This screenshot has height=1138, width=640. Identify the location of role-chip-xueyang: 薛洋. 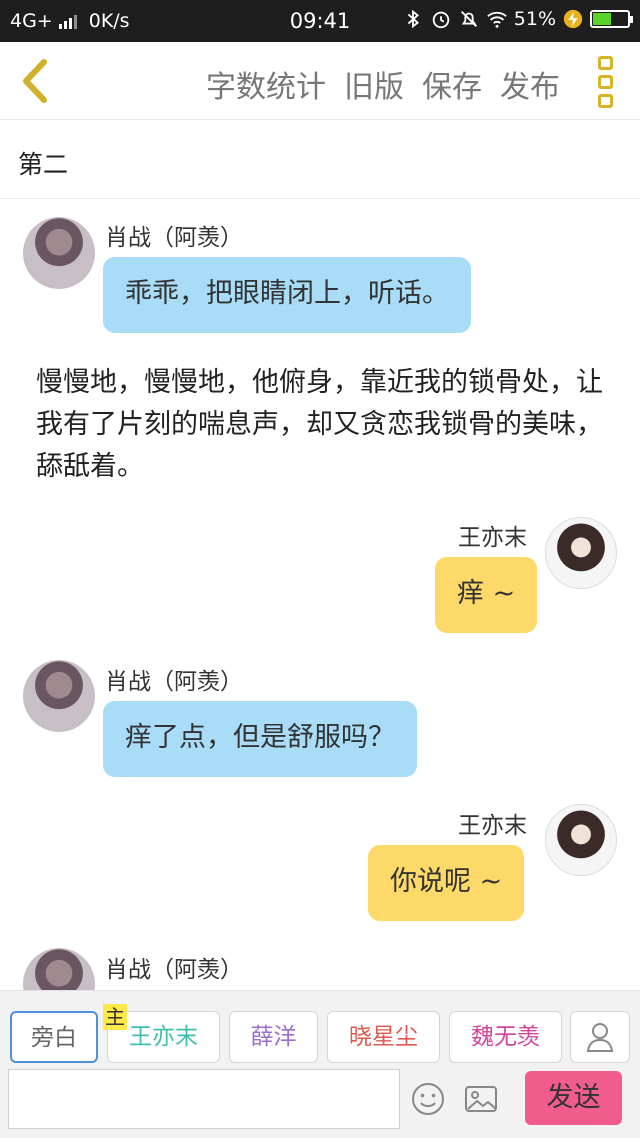
(273, 1037).